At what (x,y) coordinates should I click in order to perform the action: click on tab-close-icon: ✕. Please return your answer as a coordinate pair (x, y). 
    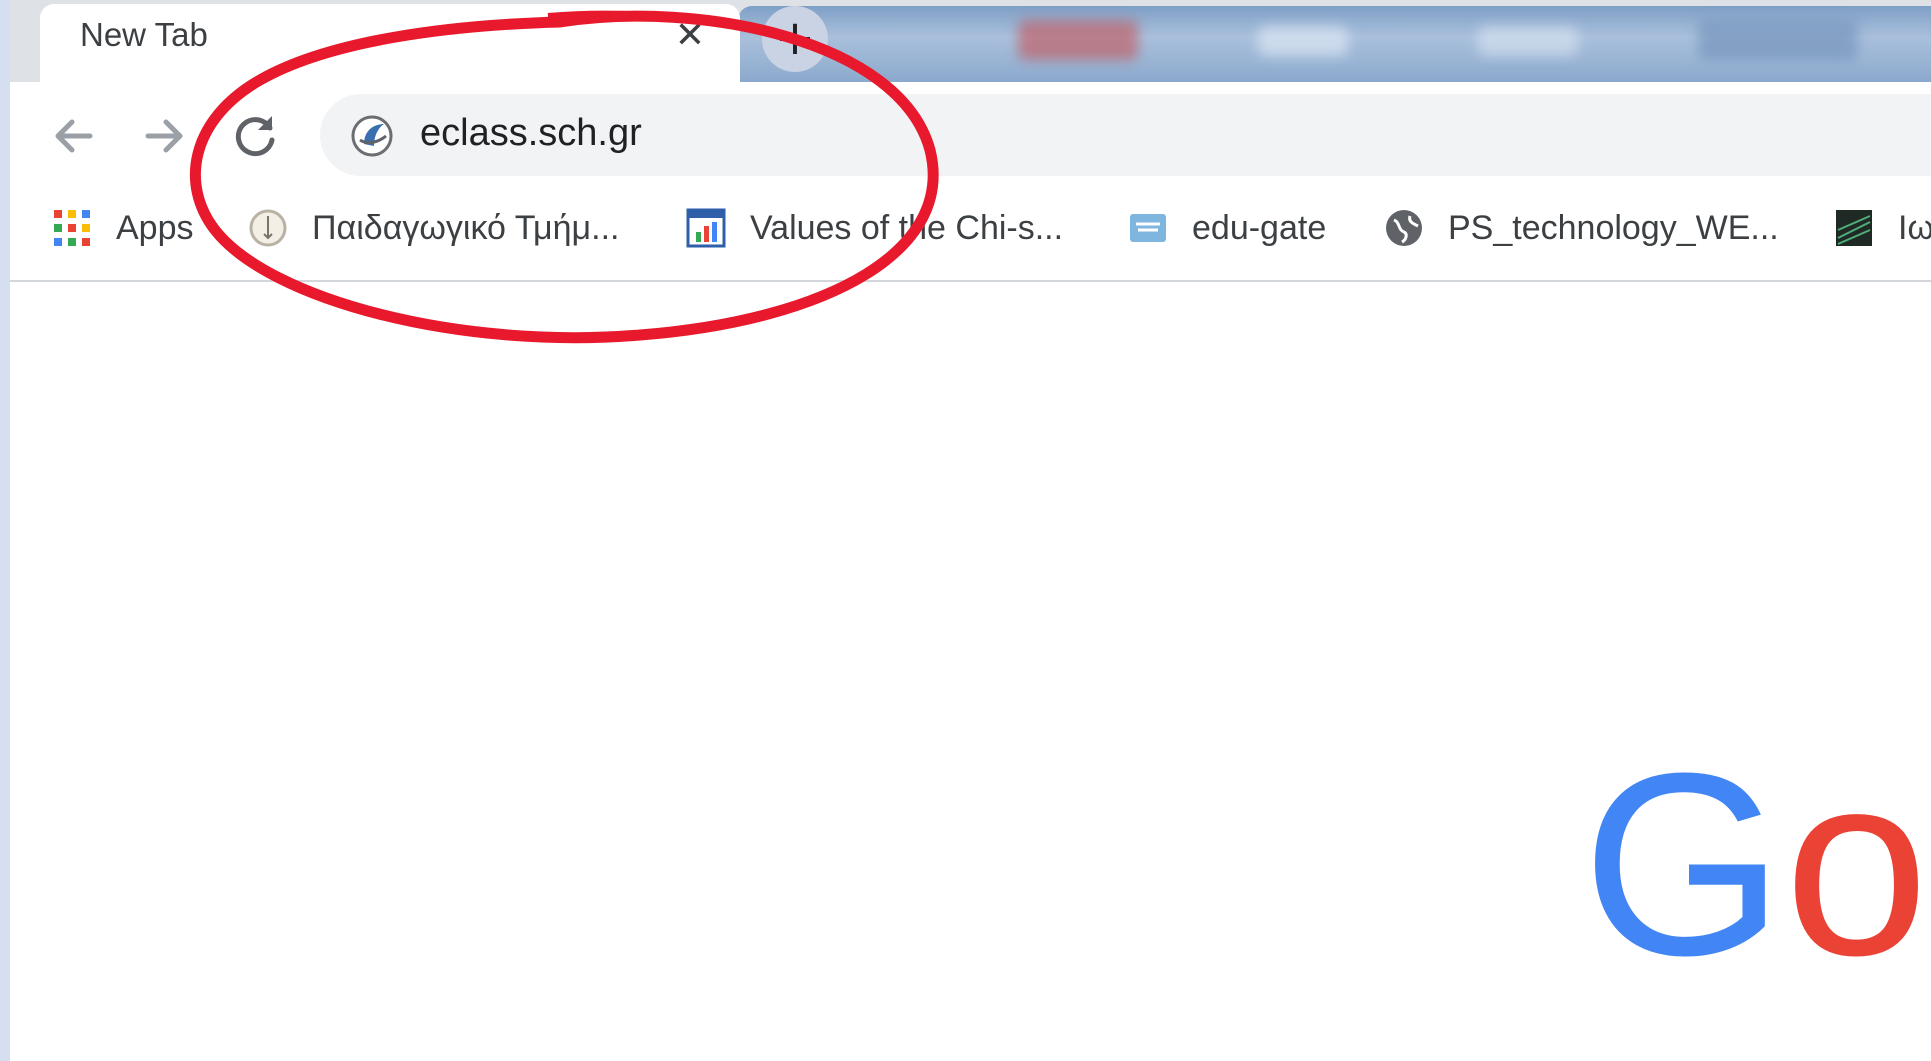
    Looking at the image, I should click on (690, 36).